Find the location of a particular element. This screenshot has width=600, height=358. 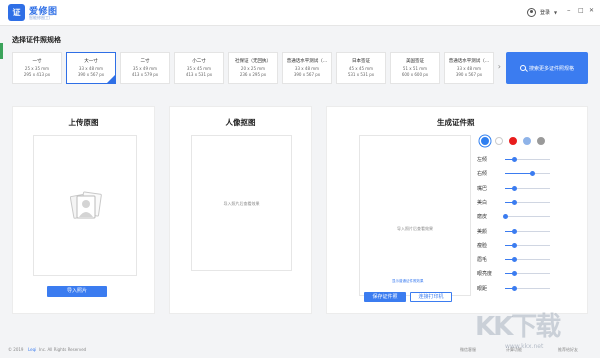

slider-label: 眉毛 is located at coordinates (482, 260).